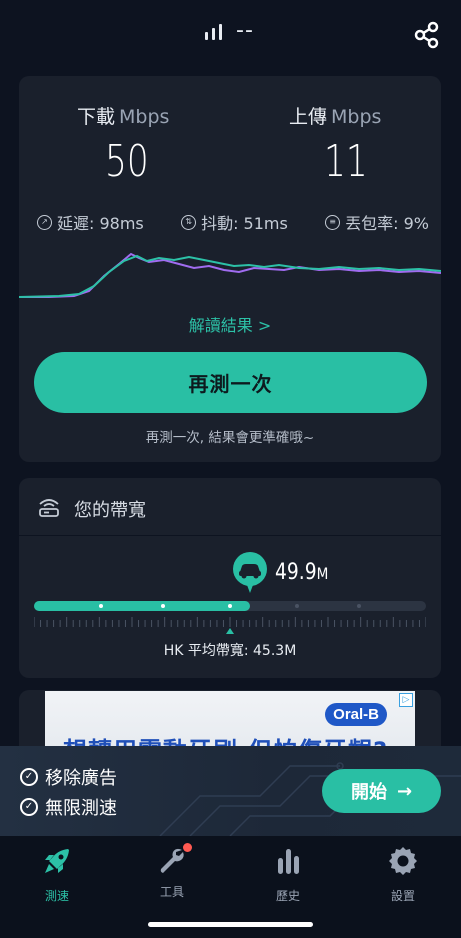 This screenshot has height=938, width=461. Describe the element at coordinates (142, 606) in the screenshot. I see `bandwidth-fill` at that location.